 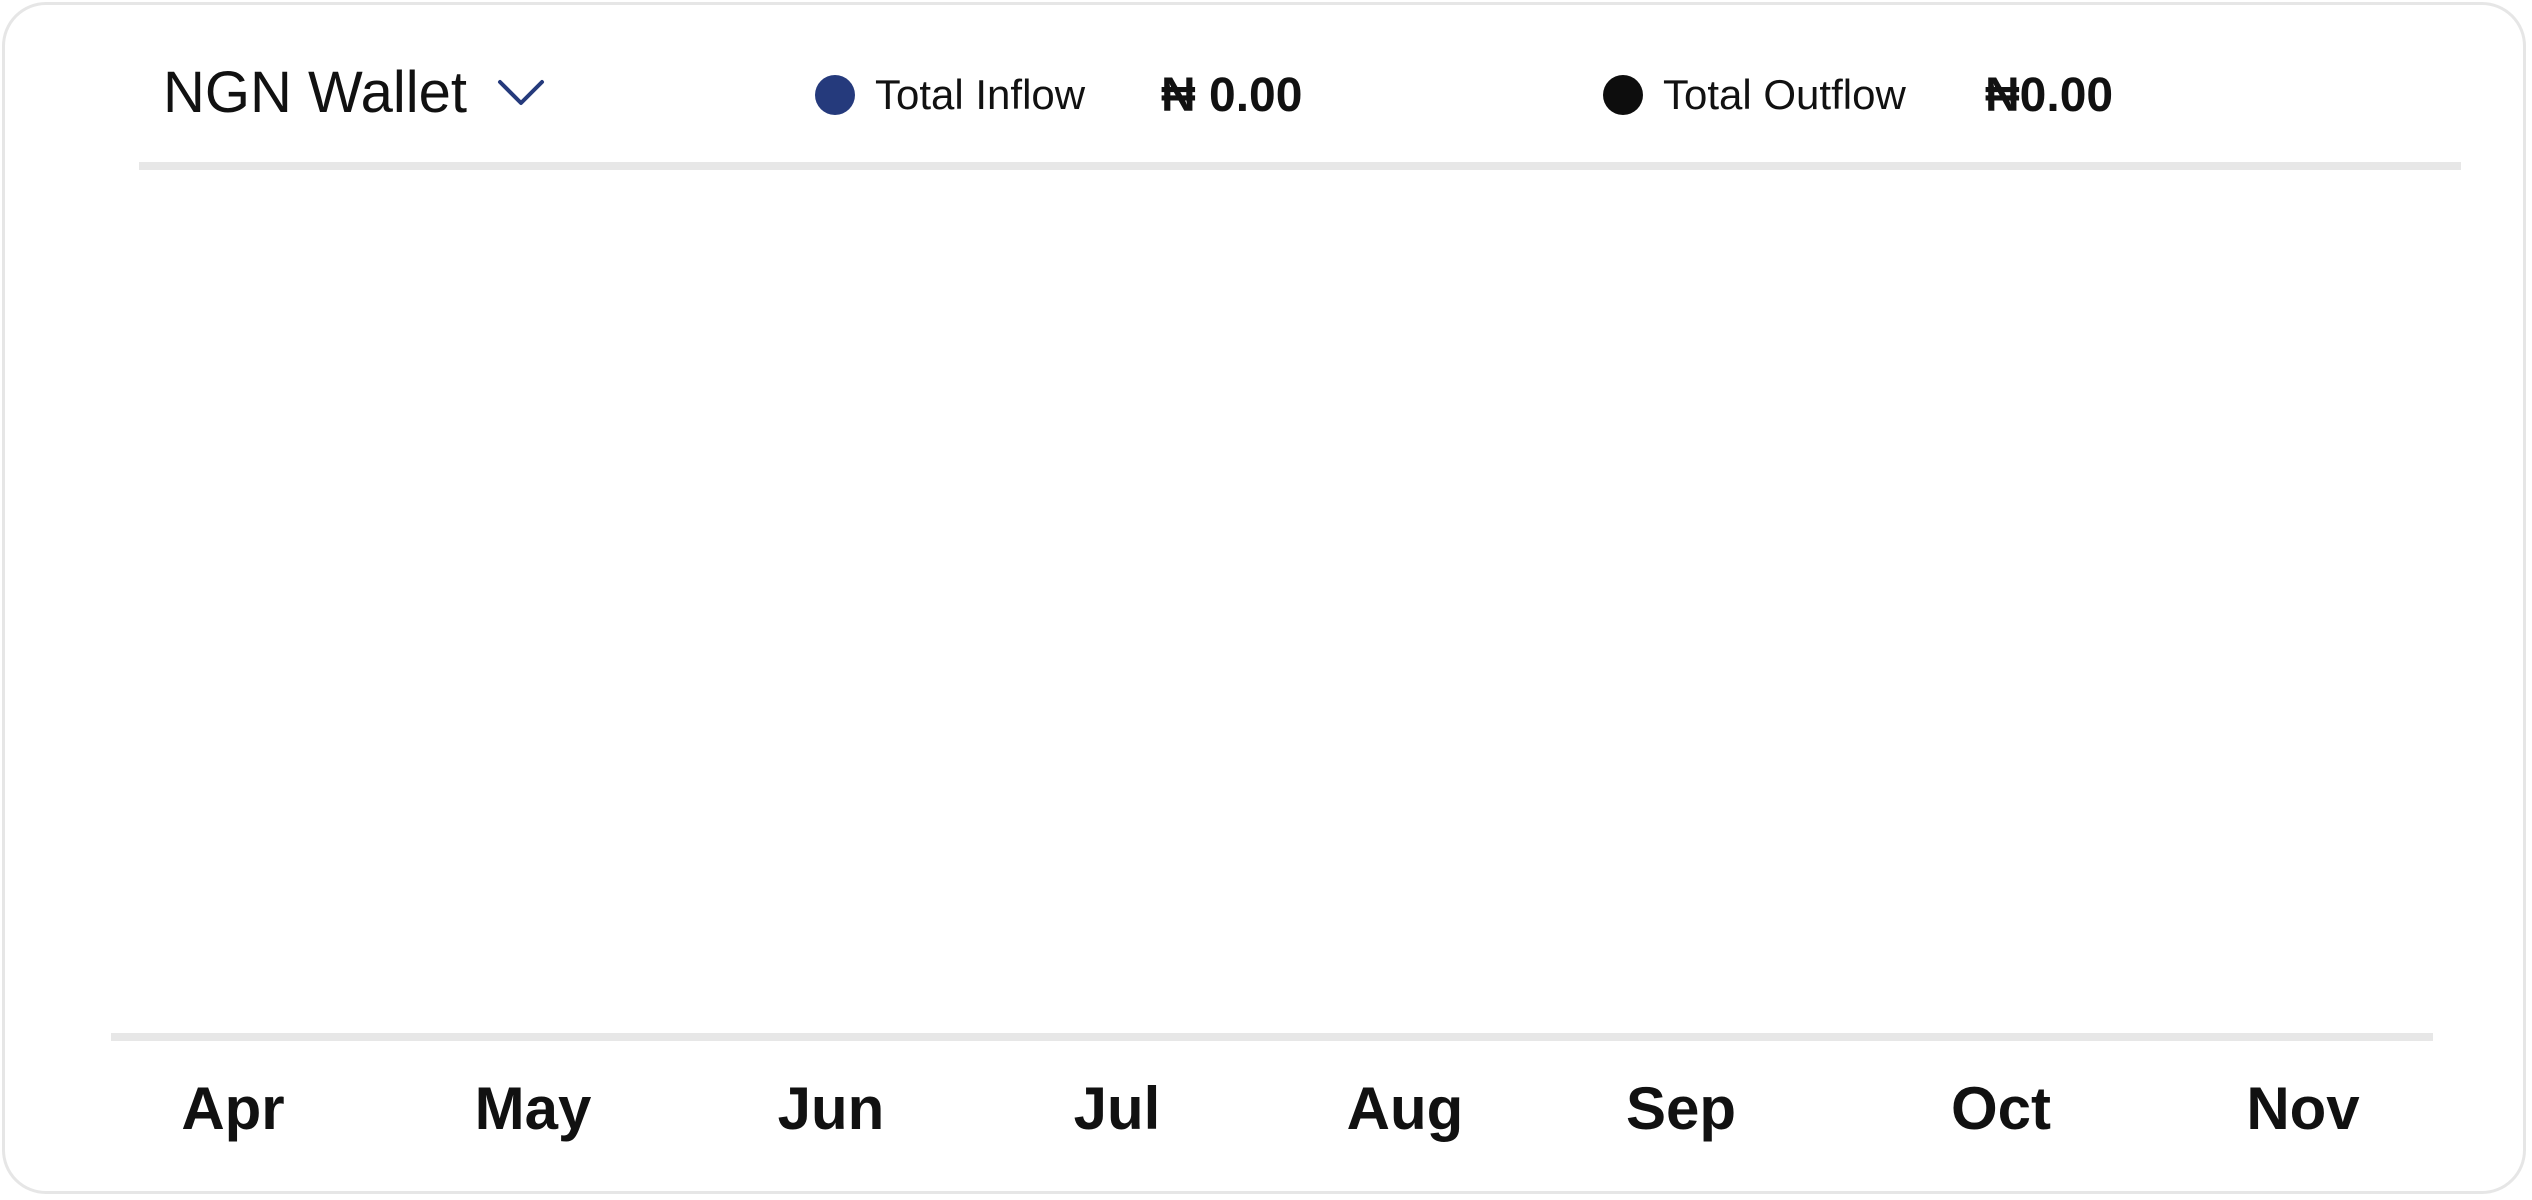 I want to click on legend-outflow: Total Outflow, so click(x=1754, y=95).